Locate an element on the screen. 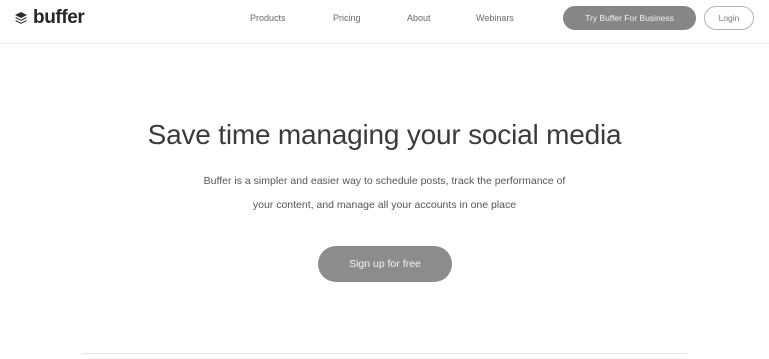 The image size is (769, 359). nav-products-link: Products is located at coordinates (268, 18).